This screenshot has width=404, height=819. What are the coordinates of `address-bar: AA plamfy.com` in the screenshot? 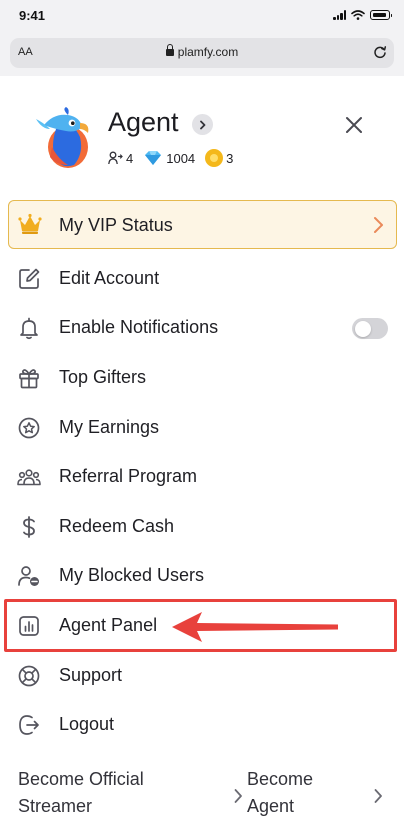 It's located at (202, 53).